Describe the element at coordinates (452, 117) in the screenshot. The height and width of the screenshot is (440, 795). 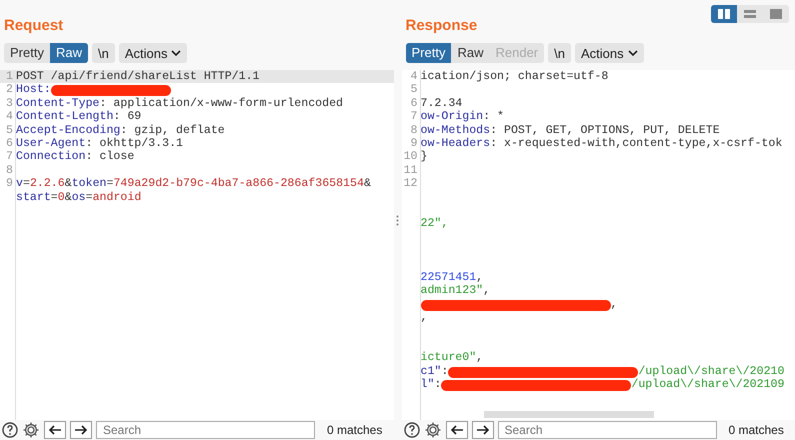
I see `code-text: ow-Origin` at that location.